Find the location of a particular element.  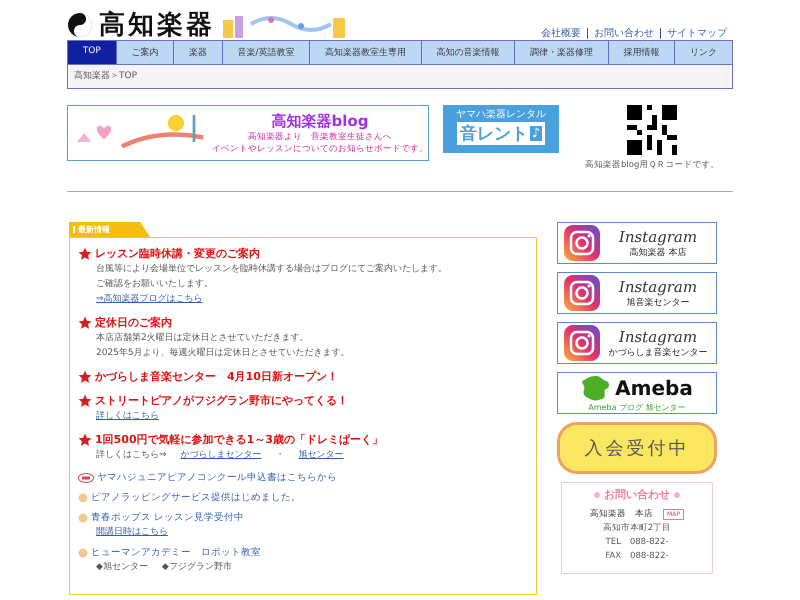

rental-title: ヤマハ楽器レンタル is located at coordinates (501, 114).